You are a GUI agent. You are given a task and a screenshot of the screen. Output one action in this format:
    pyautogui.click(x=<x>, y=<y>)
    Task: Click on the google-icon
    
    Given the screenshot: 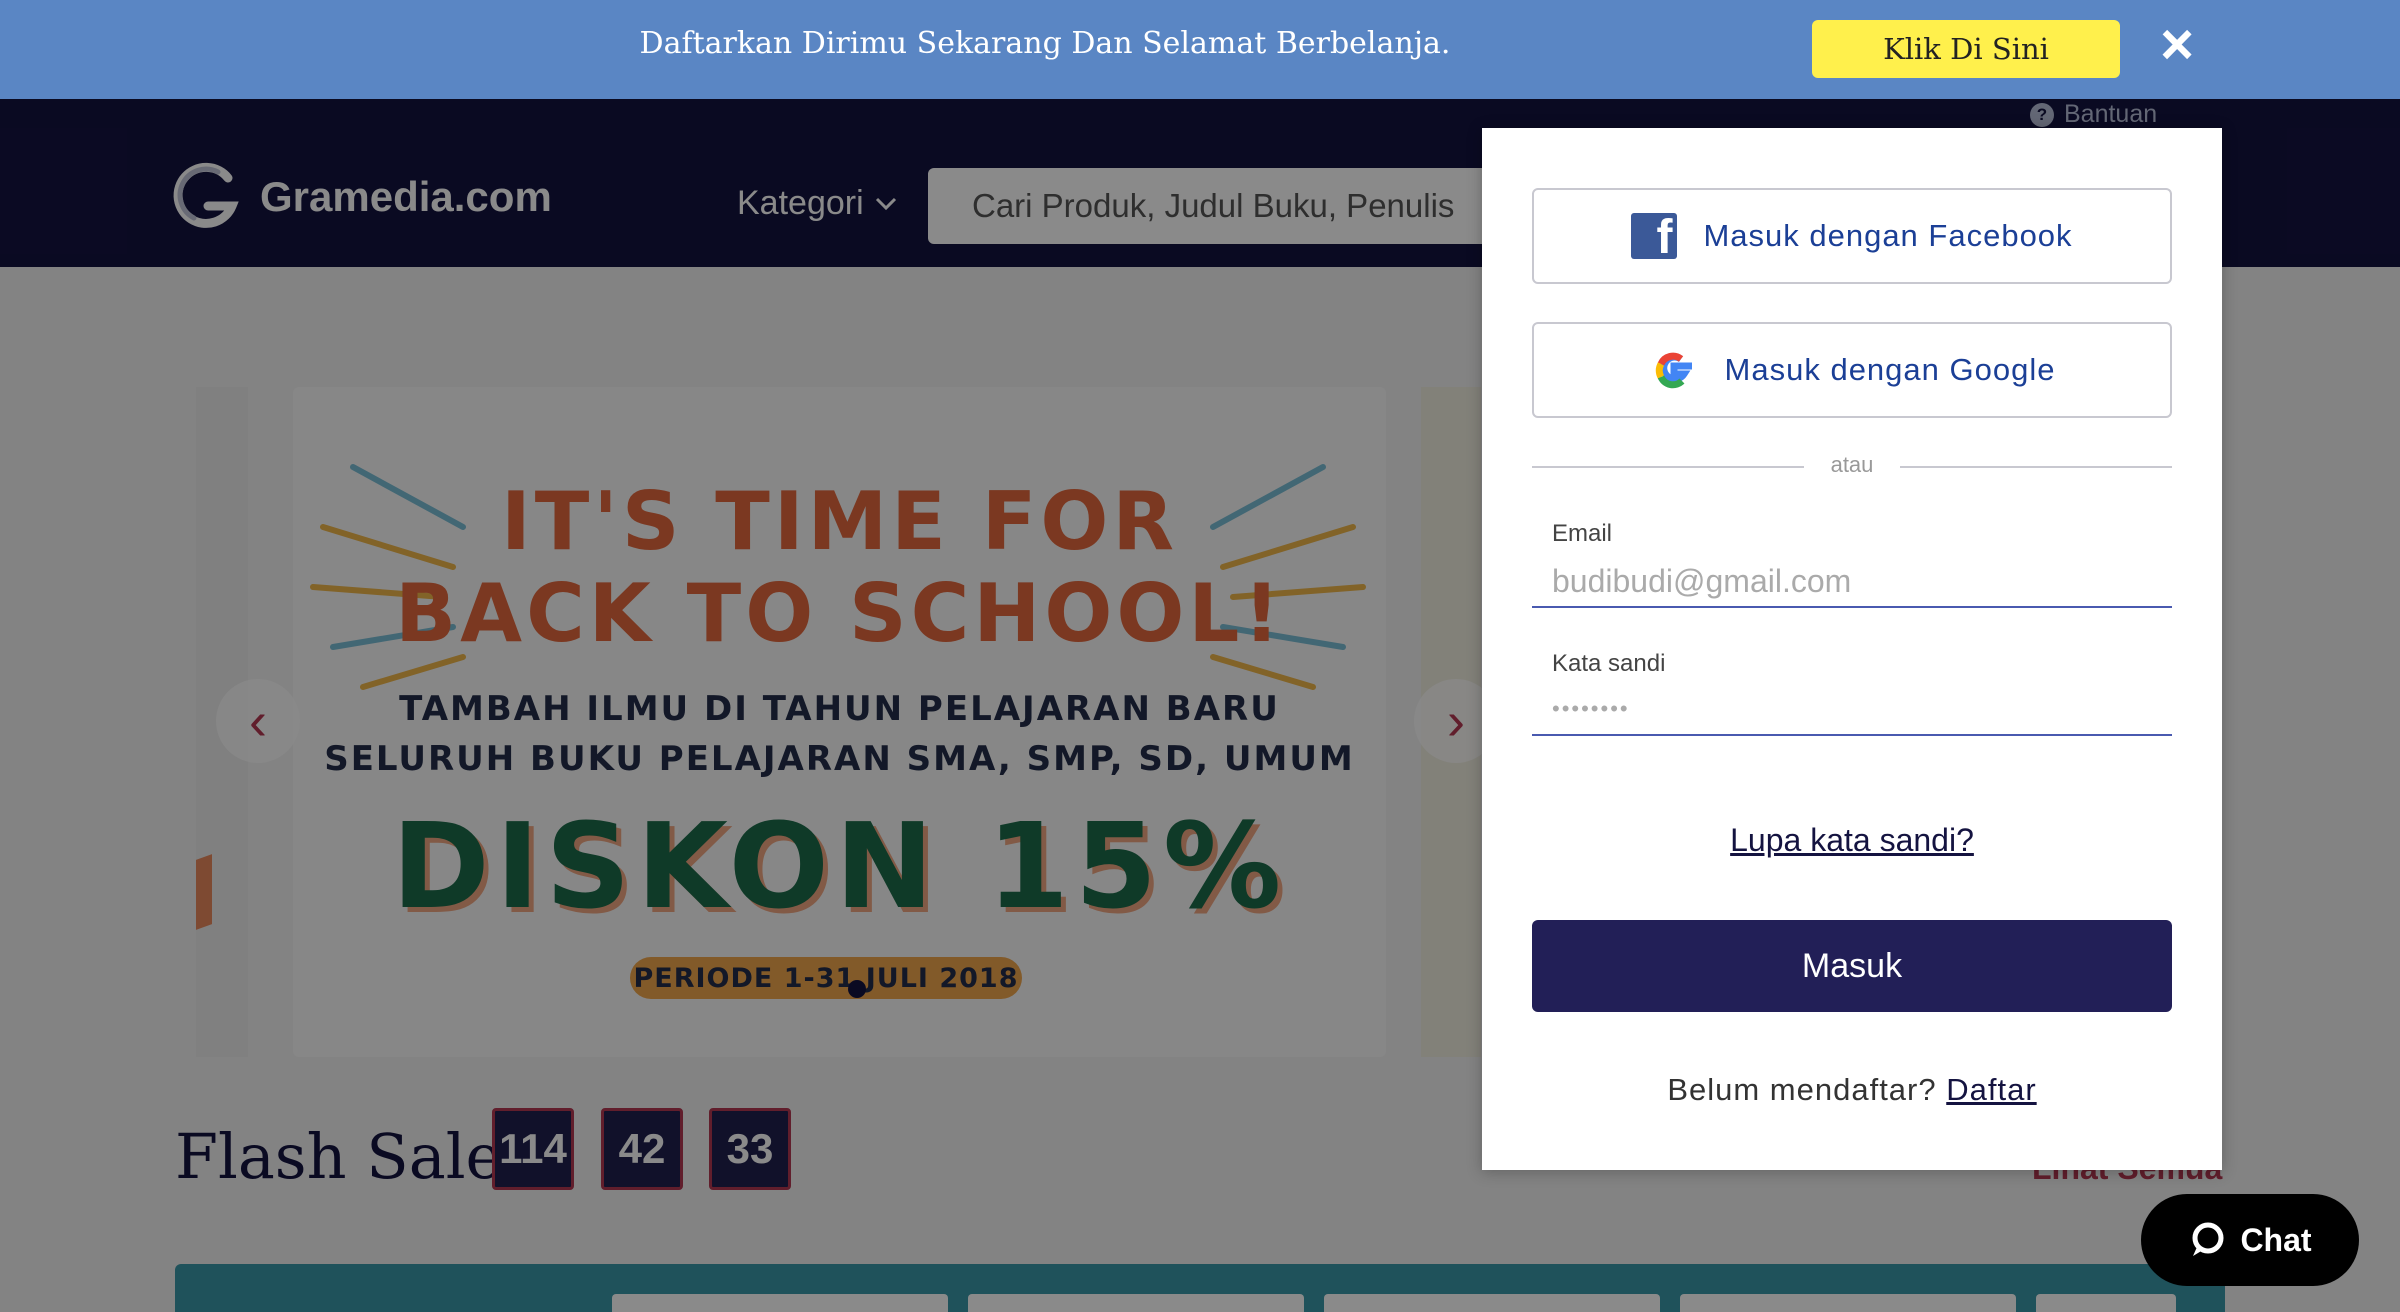 What is the action you would take?
    pyautogui.click(x=1673, y=370)
    